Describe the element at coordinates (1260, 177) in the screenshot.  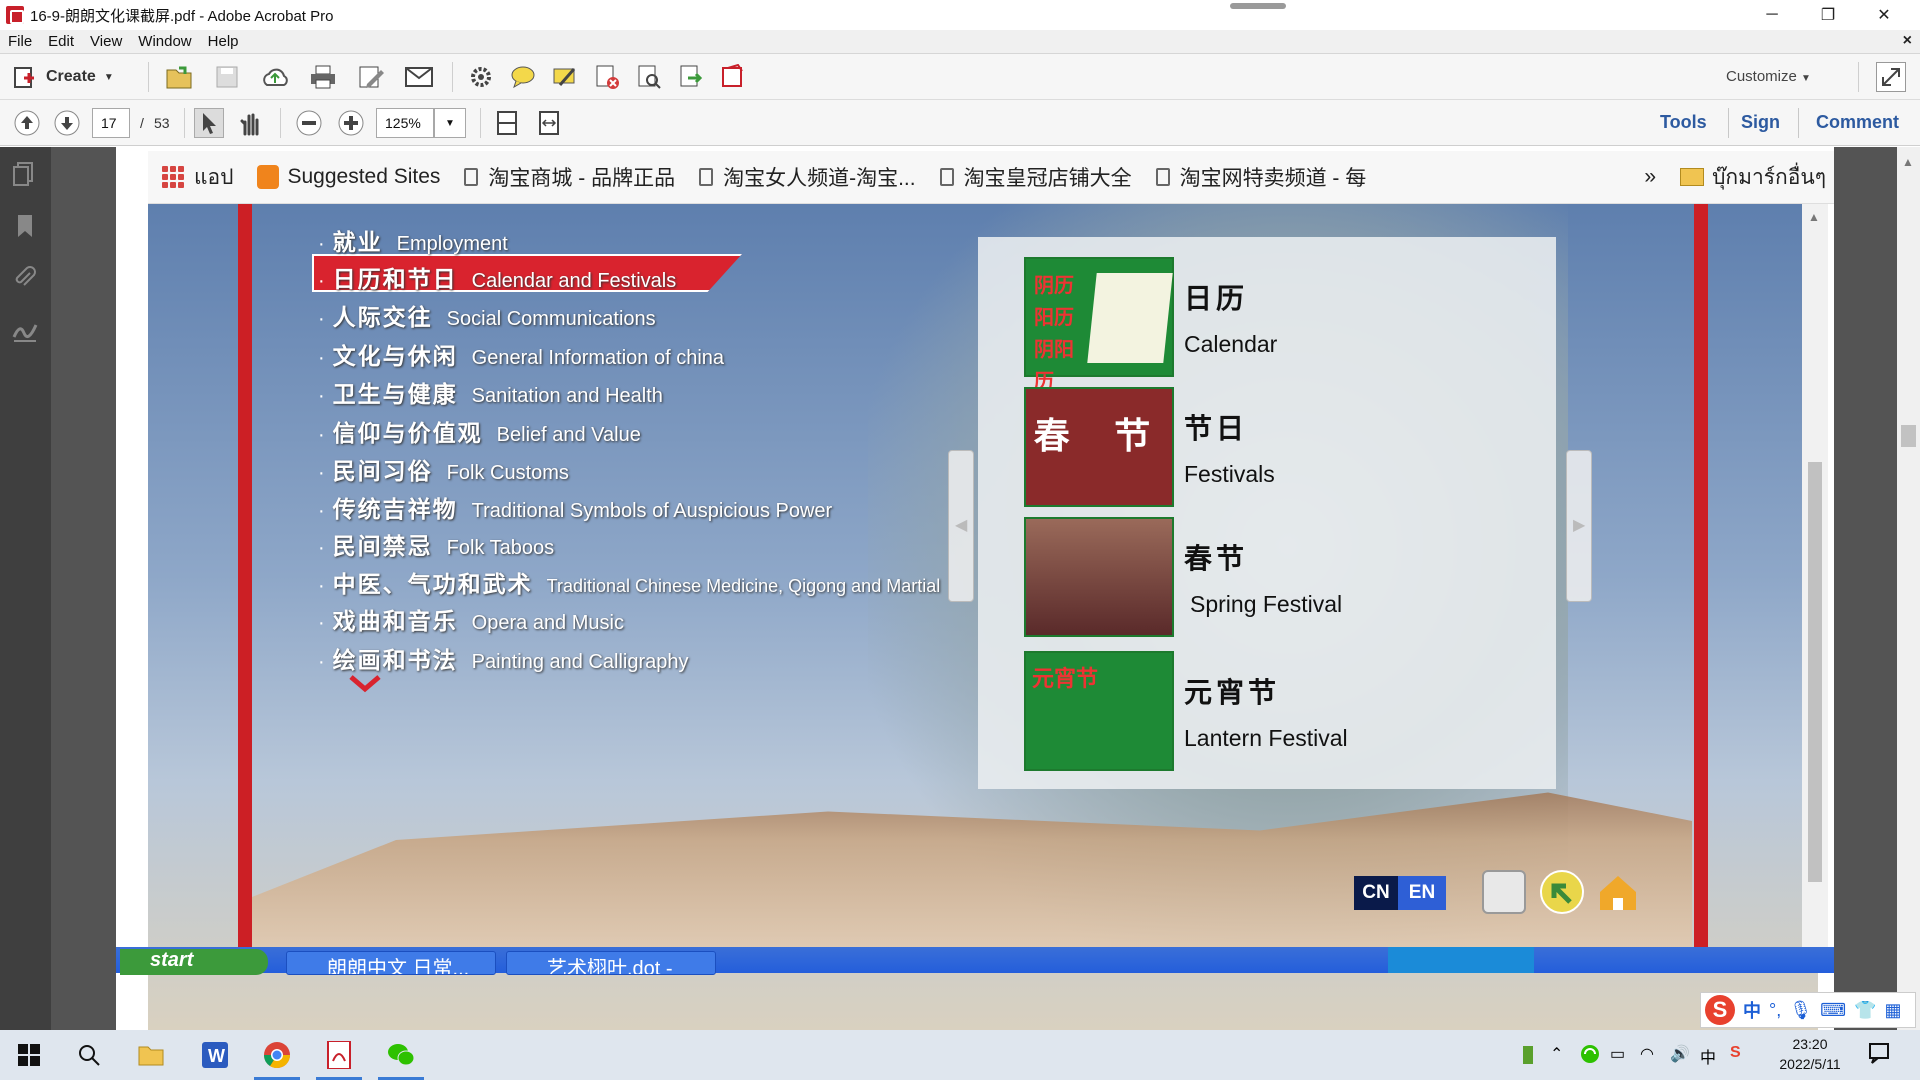
I see `bookmark-item: 淘宝网特卖频道 - 每` at that location.